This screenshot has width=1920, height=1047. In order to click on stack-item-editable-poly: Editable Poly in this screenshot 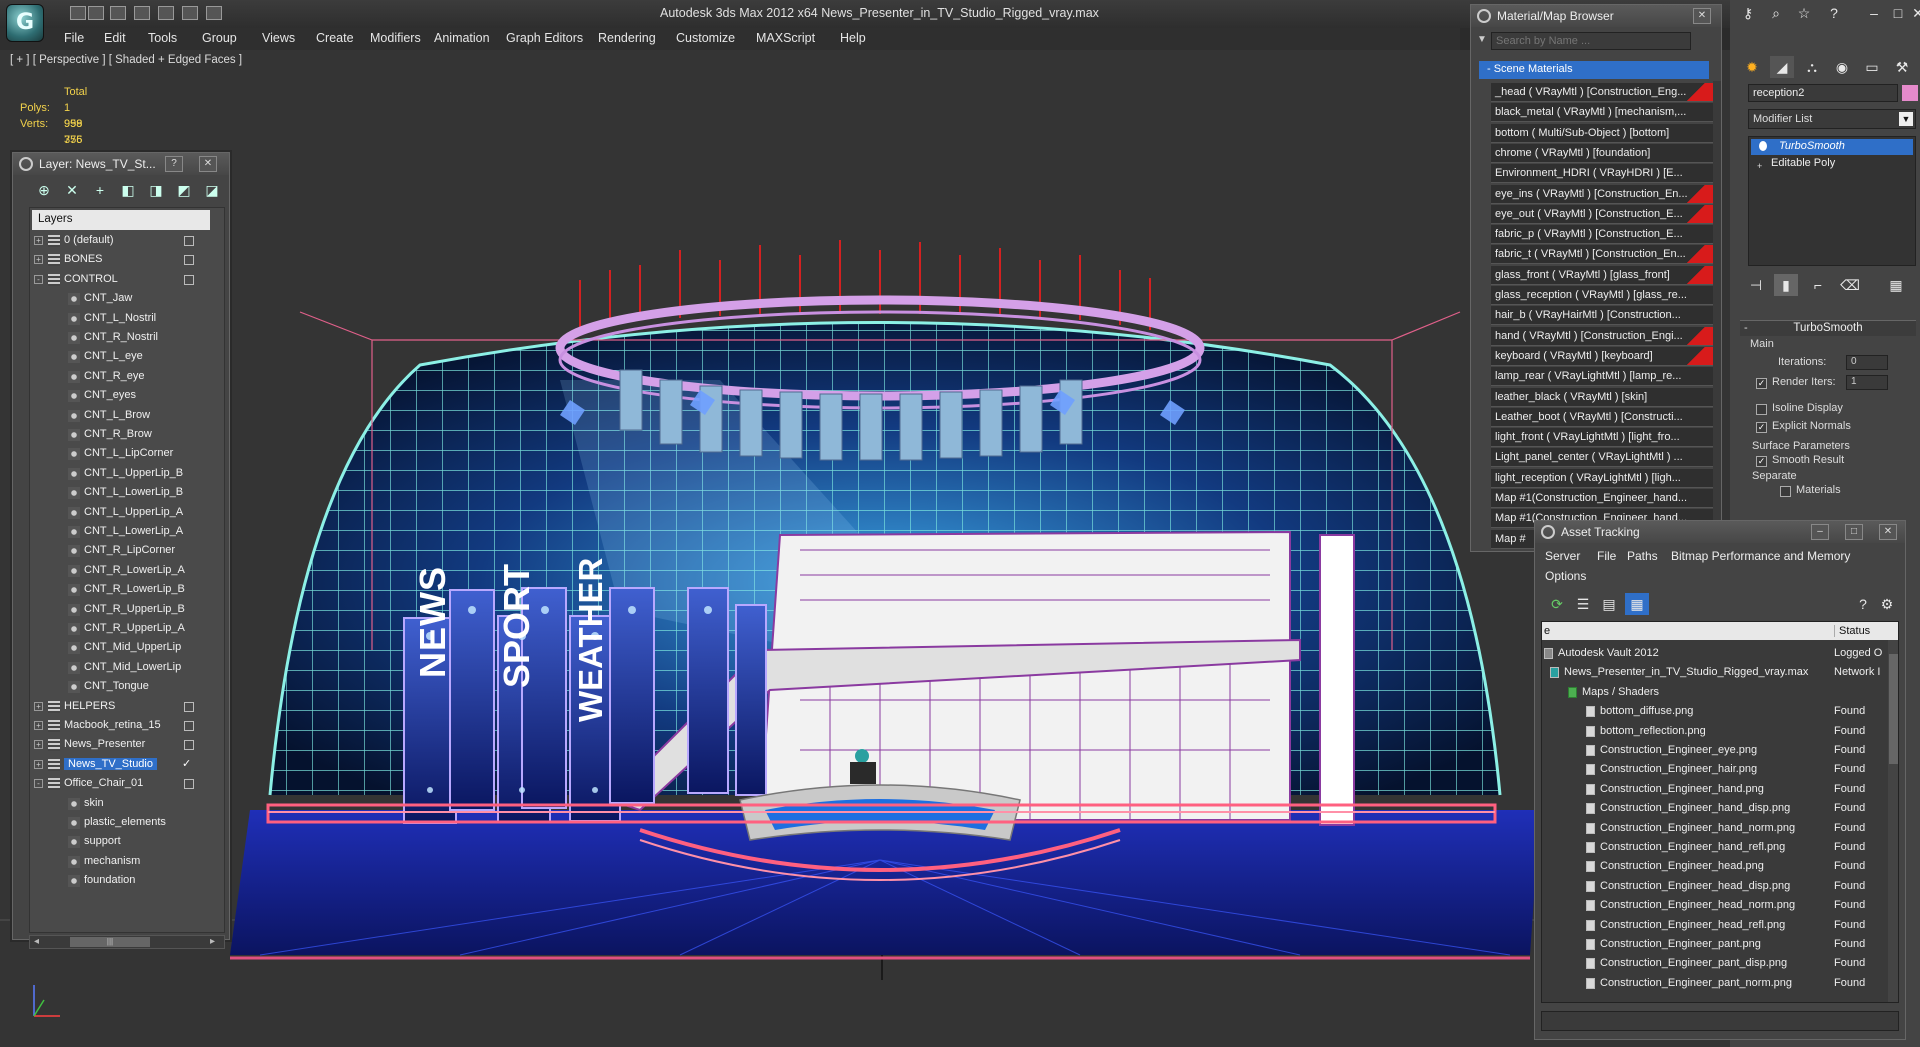, I will do `click(1832, 164)`.